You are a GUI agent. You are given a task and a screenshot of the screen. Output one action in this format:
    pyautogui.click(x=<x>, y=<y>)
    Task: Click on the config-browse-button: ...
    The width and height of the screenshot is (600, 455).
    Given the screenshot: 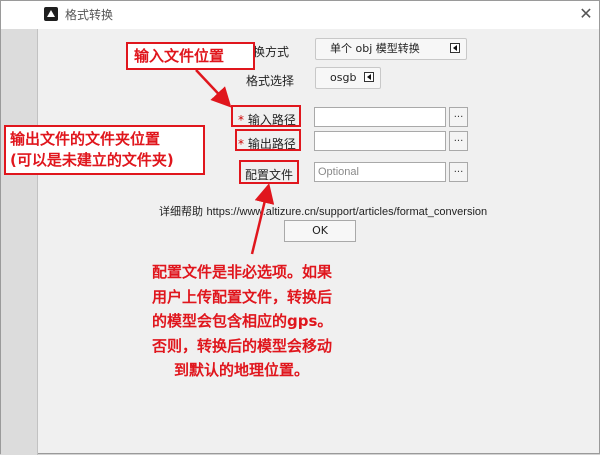 What is the action you would take?
    pyautogui.click(x=458, y=172)
    